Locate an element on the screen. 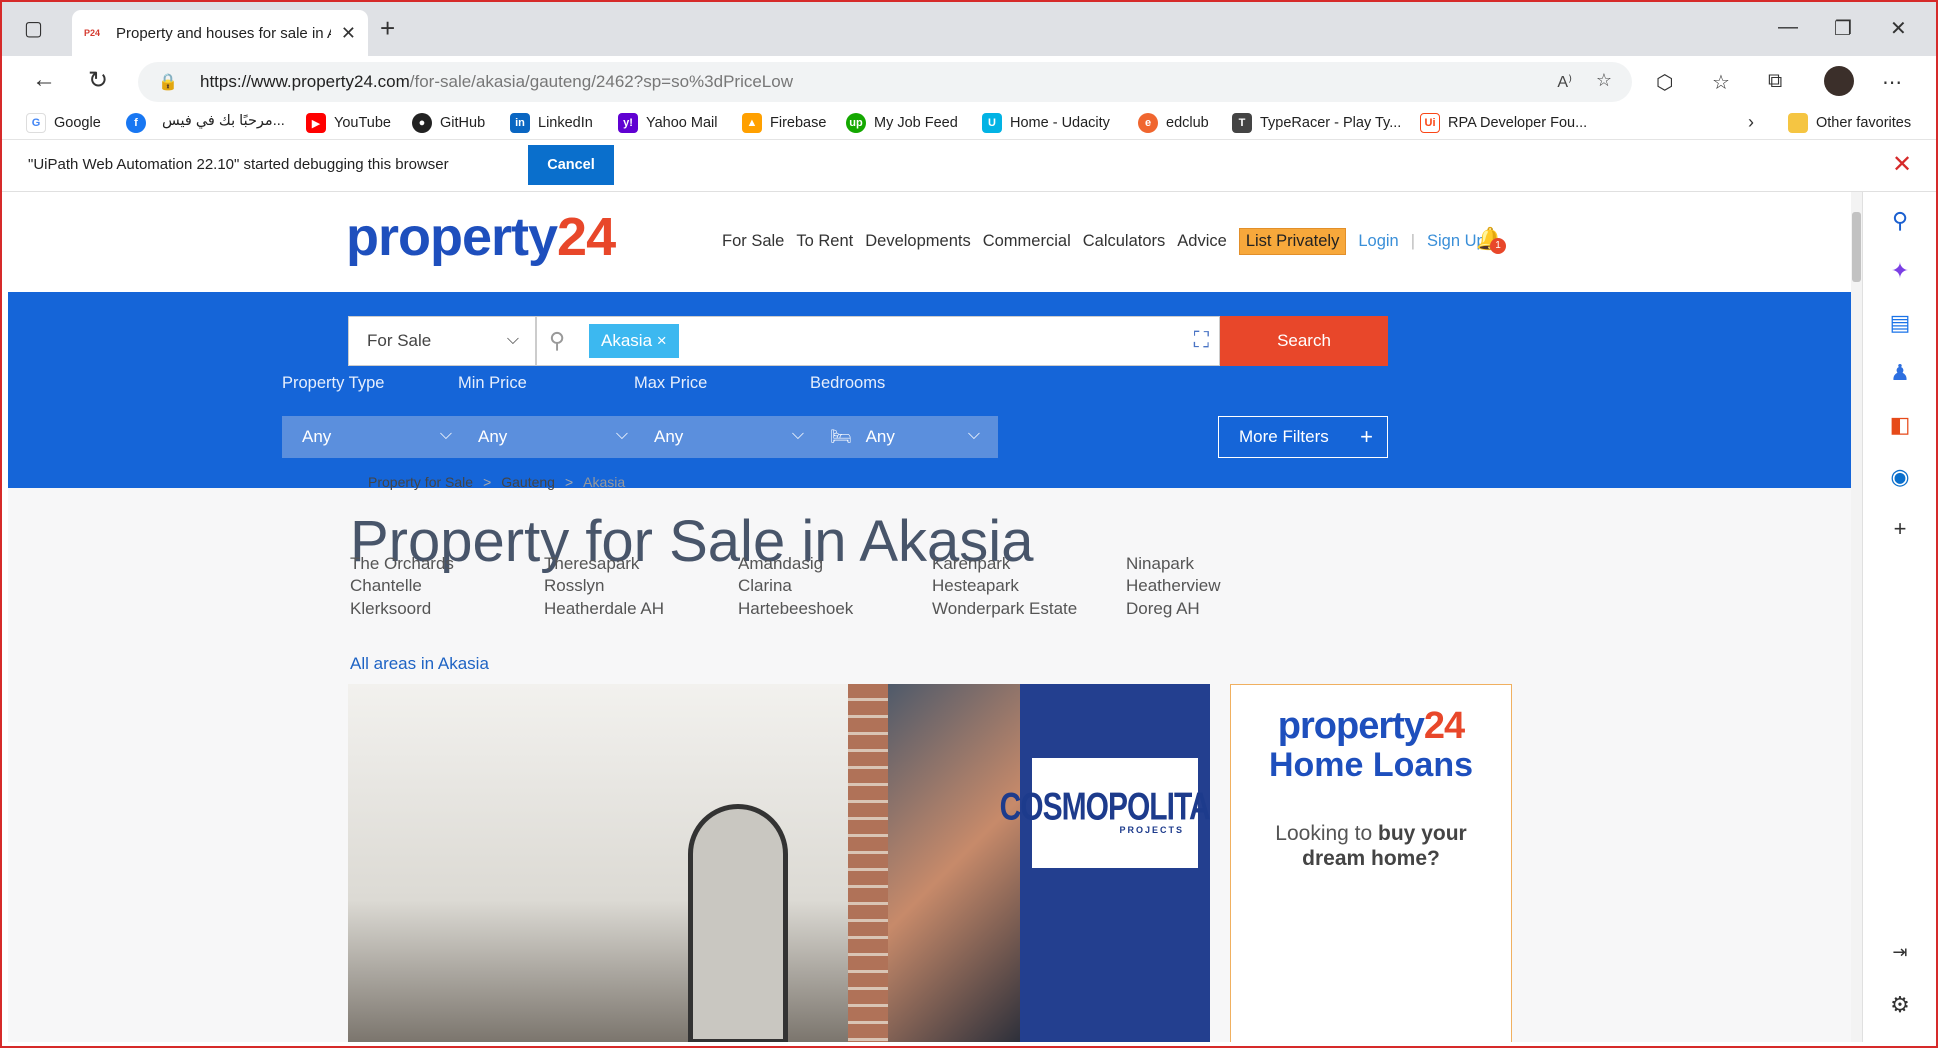  collections-icon: ⧉ is located at coordinates (1775, 81).